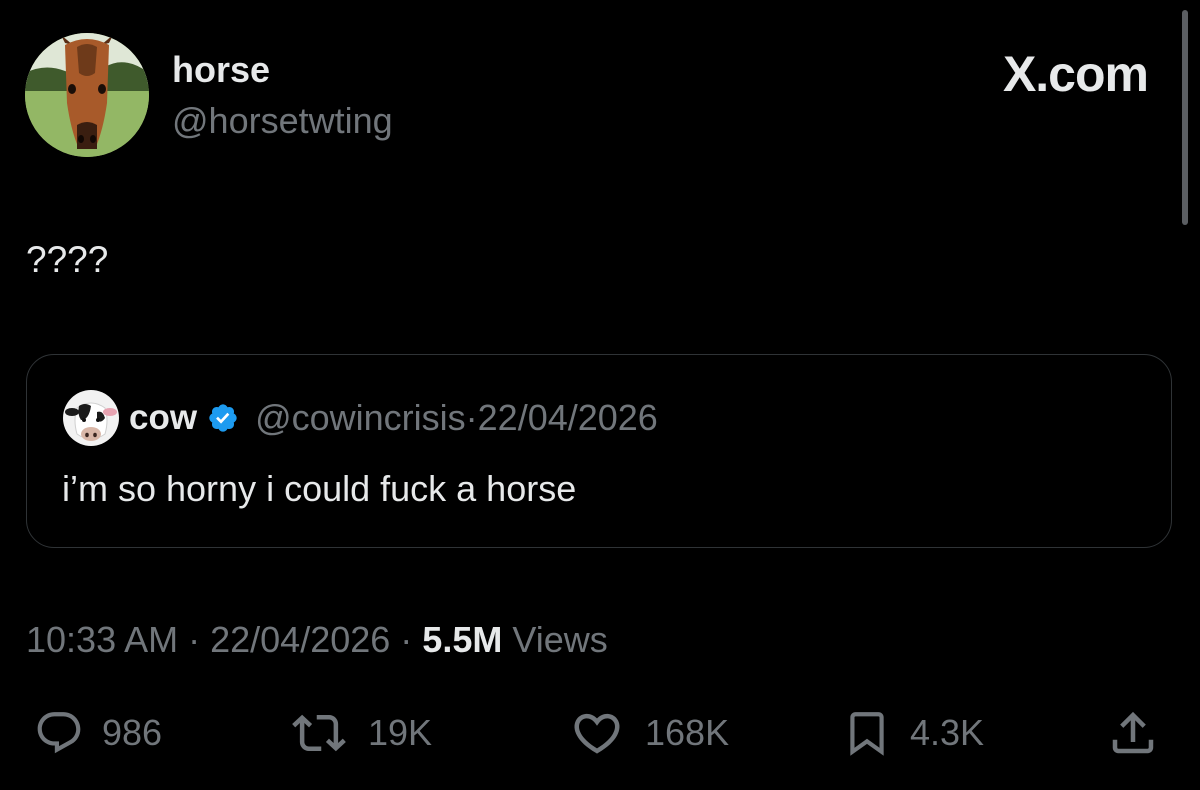 The image size is (1200, 790). What do you see at coordinates (319, 488) in the screenshot?
I see `quoted-tweet-text: i’m so horny i could fuck a horse` at bounding box center [319, 488].